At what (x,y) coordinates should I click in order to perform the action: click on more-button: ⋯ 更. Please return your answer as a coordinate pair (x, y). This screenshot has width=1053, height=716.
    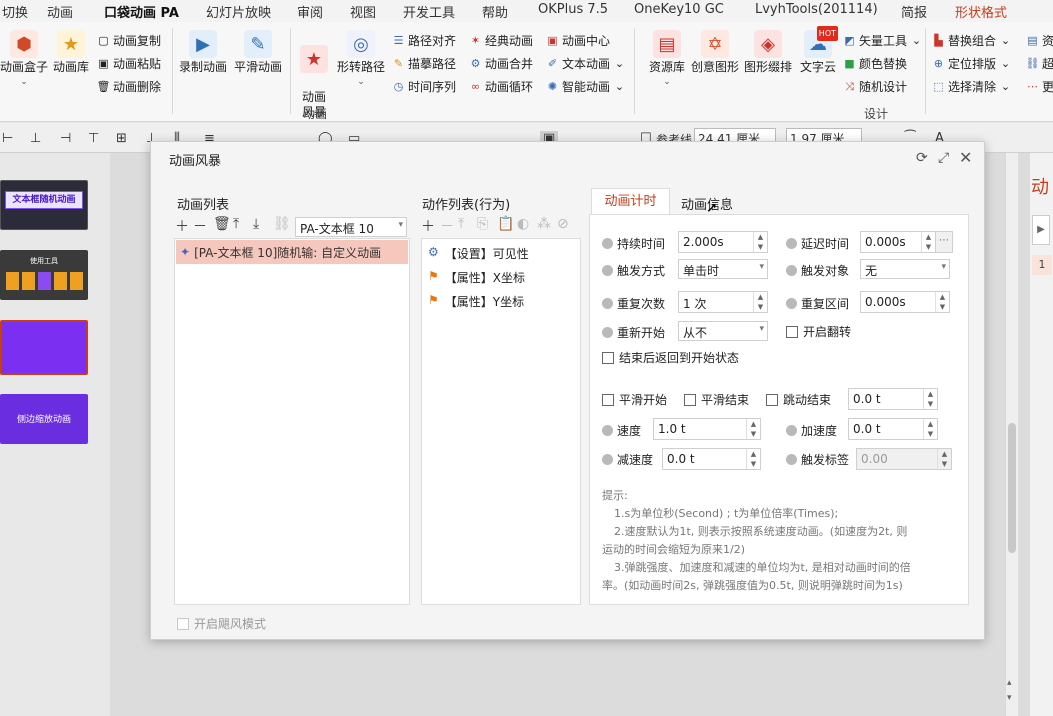
    Looking at the image, I should click on (1039, 86).